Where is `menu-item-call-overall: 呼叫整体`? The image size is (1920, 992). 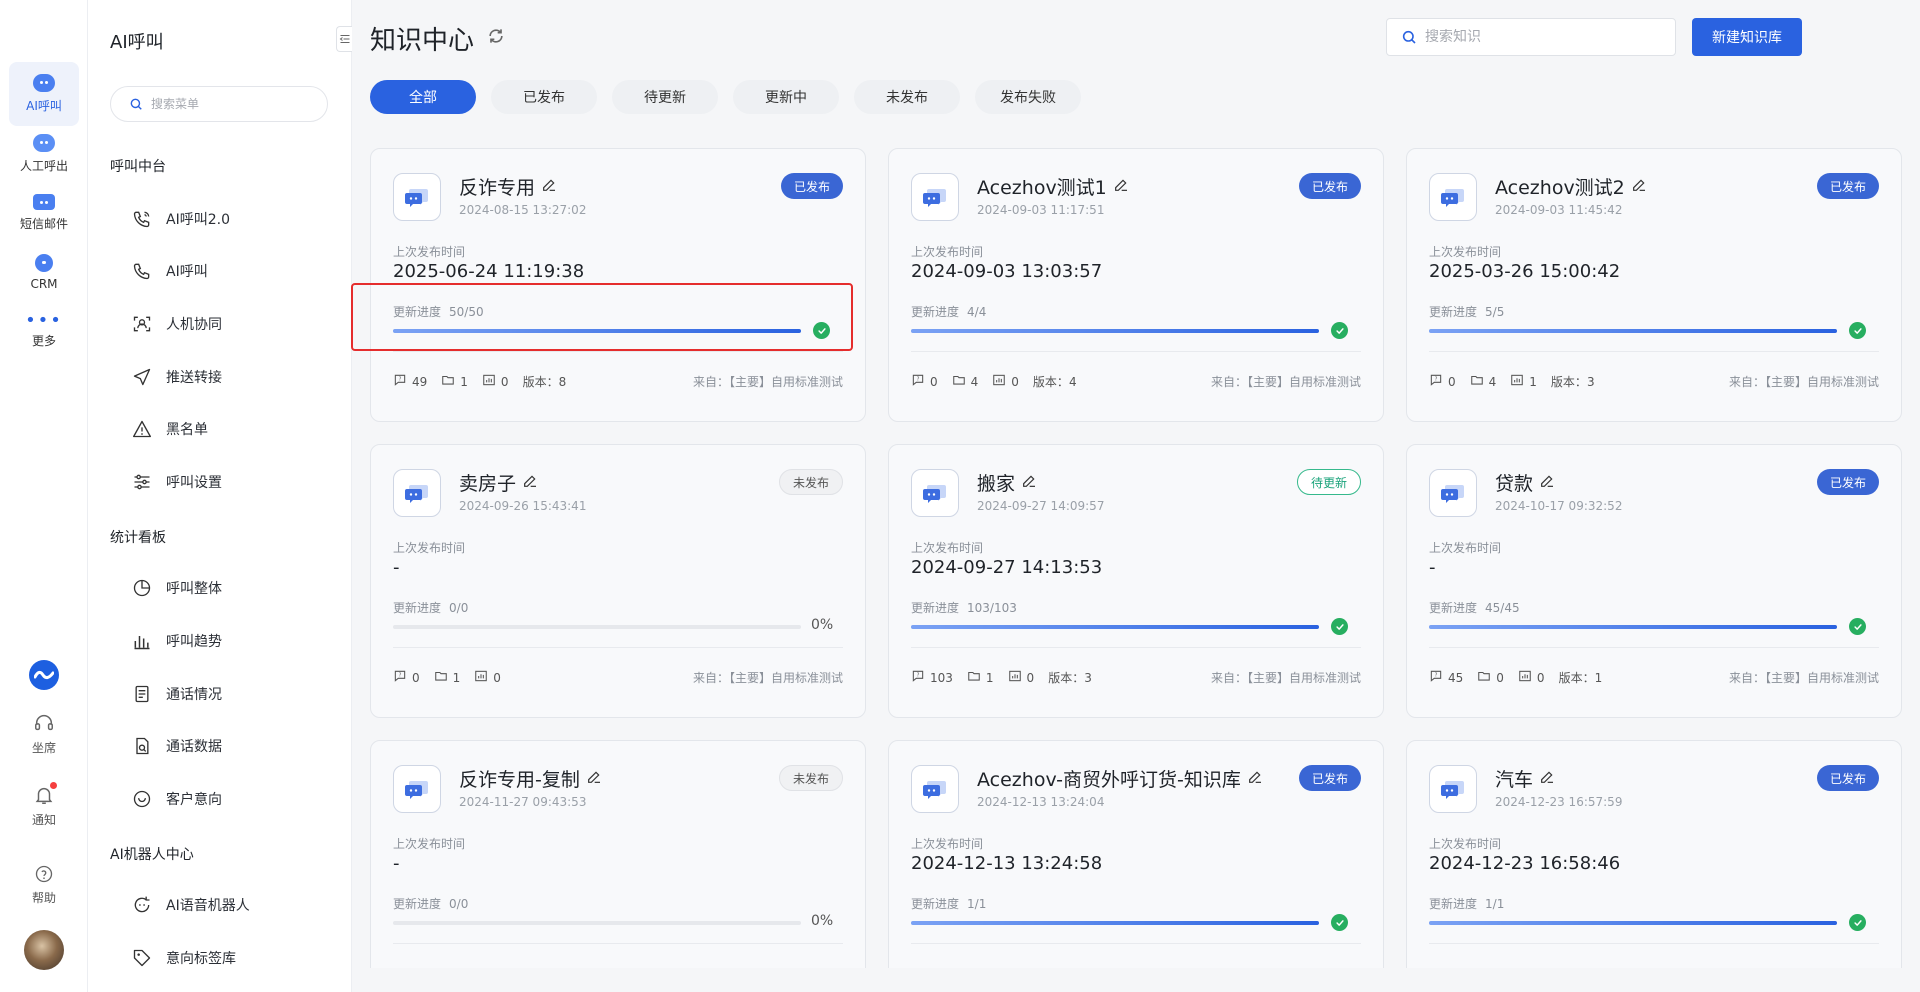
menu-item-call-overall: 呼叫整体 is located at coordinates (177, 588).